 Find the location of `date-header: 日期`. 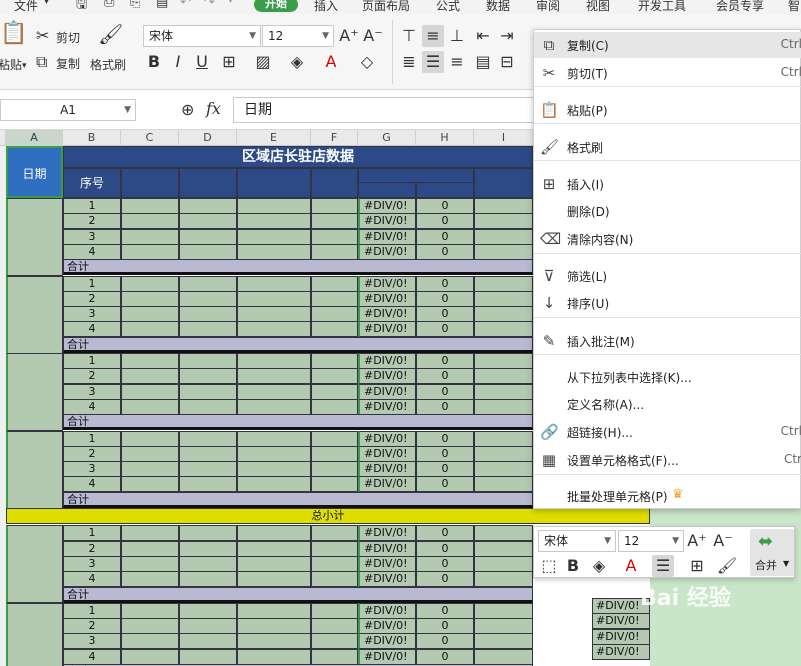

date-header: 日期 is located at coordinates (34, 172).